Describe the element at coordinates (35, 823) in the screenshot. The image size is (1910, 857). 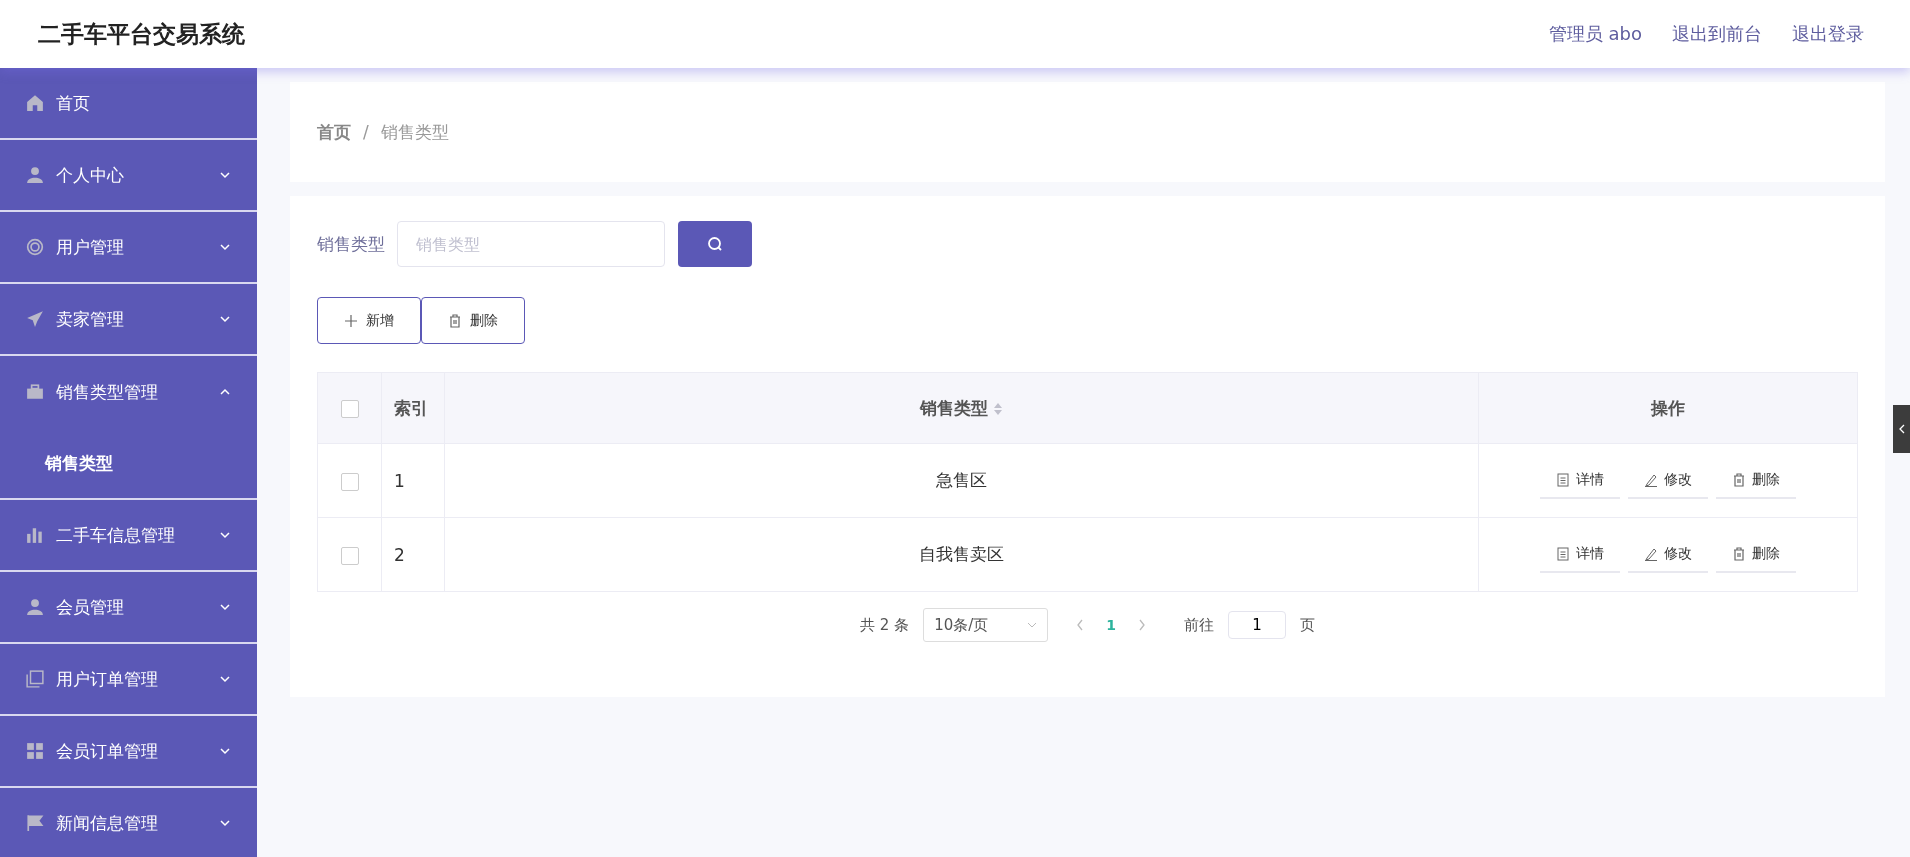
I see `flag-icon` at that location.